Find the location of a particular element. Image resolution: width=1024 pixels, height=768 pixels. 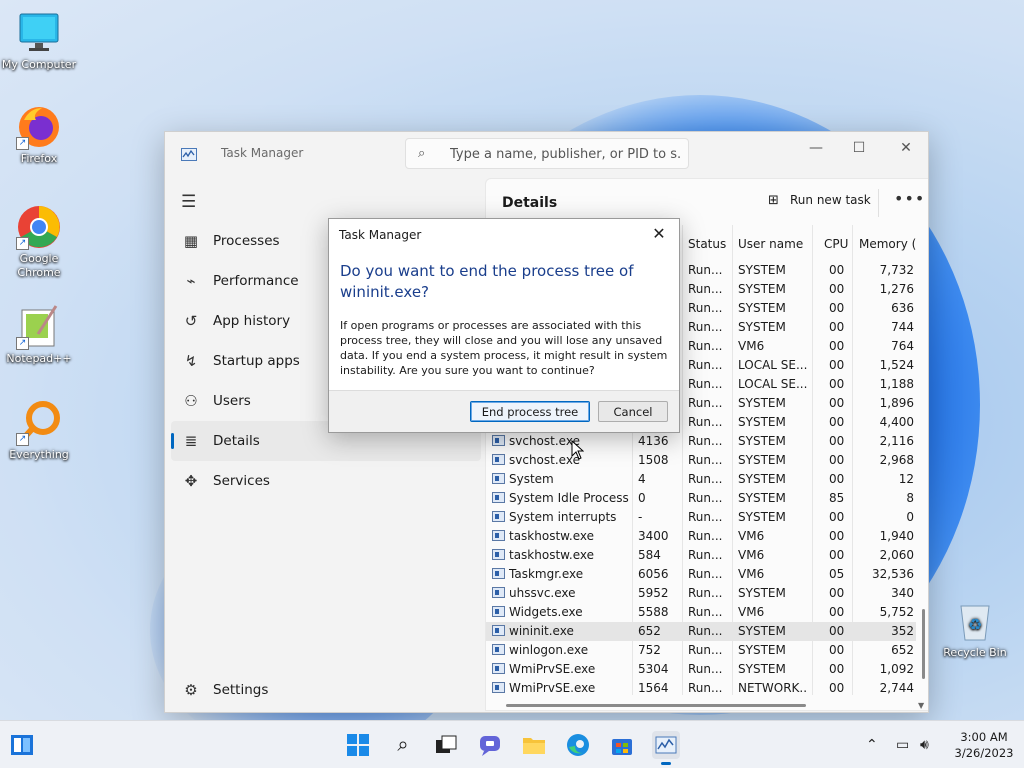

user-name-cell-text: SYSTEM is located at coordinates (762, 460).